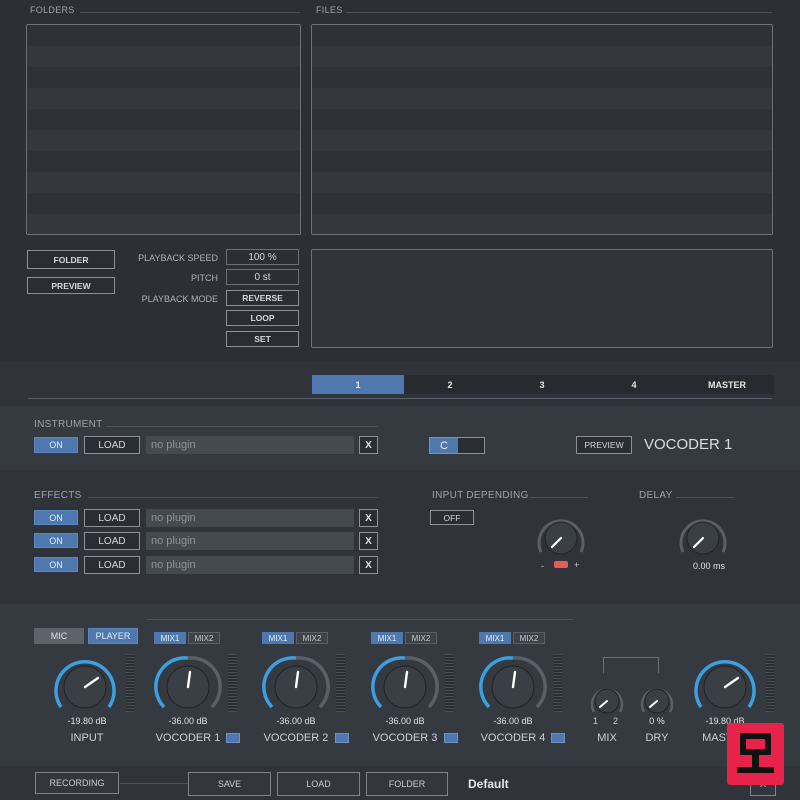  What do you see at coordinates (56, 517) in the screenshot?
I see `effect-1-on-button: ON` at bounding box center [56, 517].